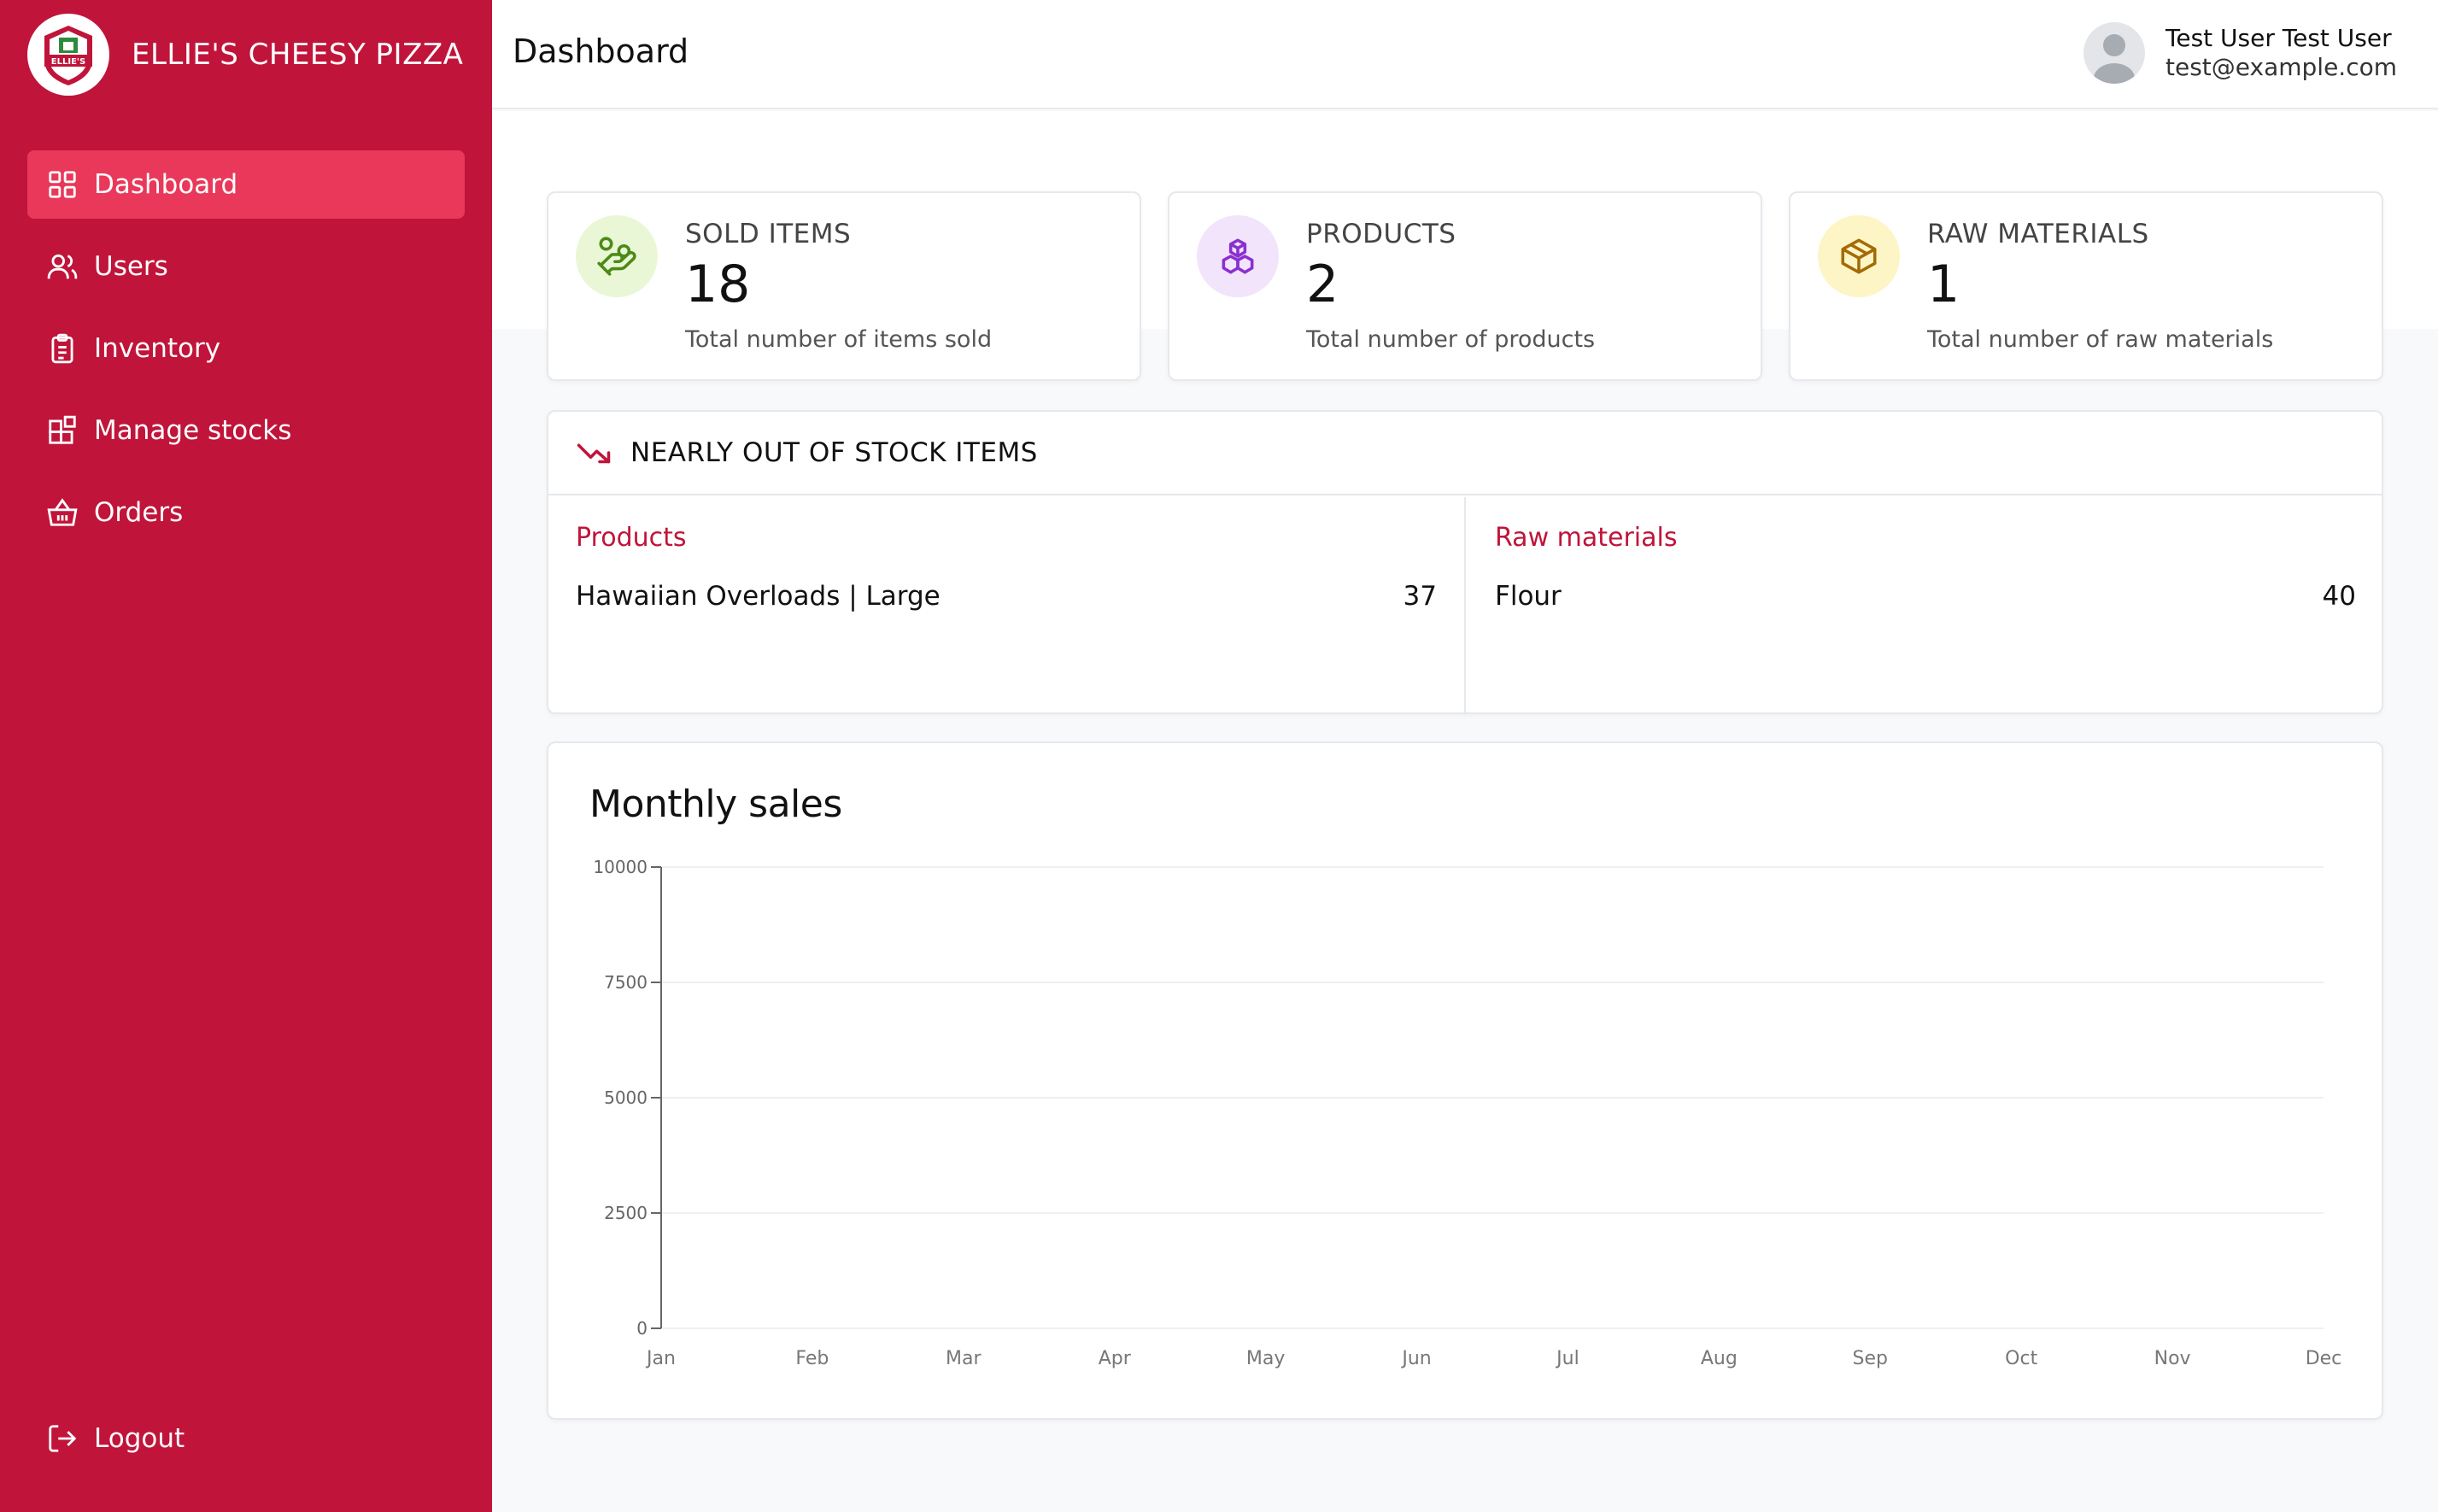 This screenshot has width=2438, height=1512. Describe the element at coordinates (68, 55) in the screenshot. I see `brand-logo: ELLIE'S` at that location.